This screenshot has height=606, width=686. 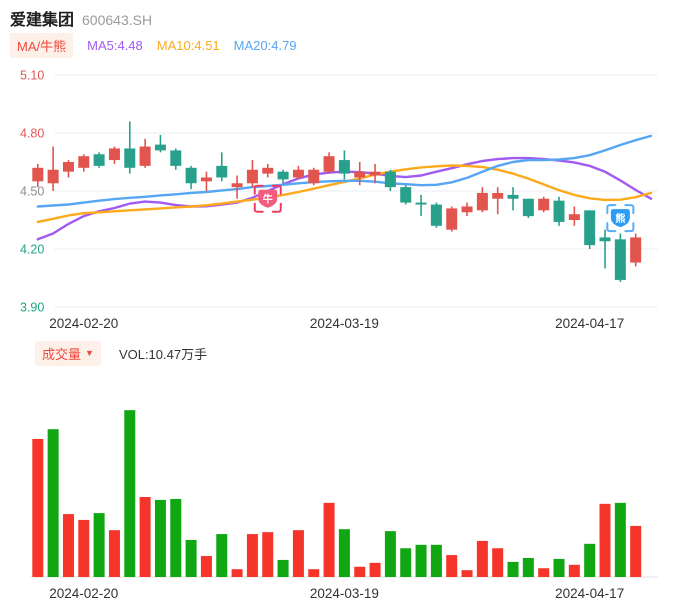 I want to click on ma-bullbear-label: MA/牛熊, so click(x=42, y=46).